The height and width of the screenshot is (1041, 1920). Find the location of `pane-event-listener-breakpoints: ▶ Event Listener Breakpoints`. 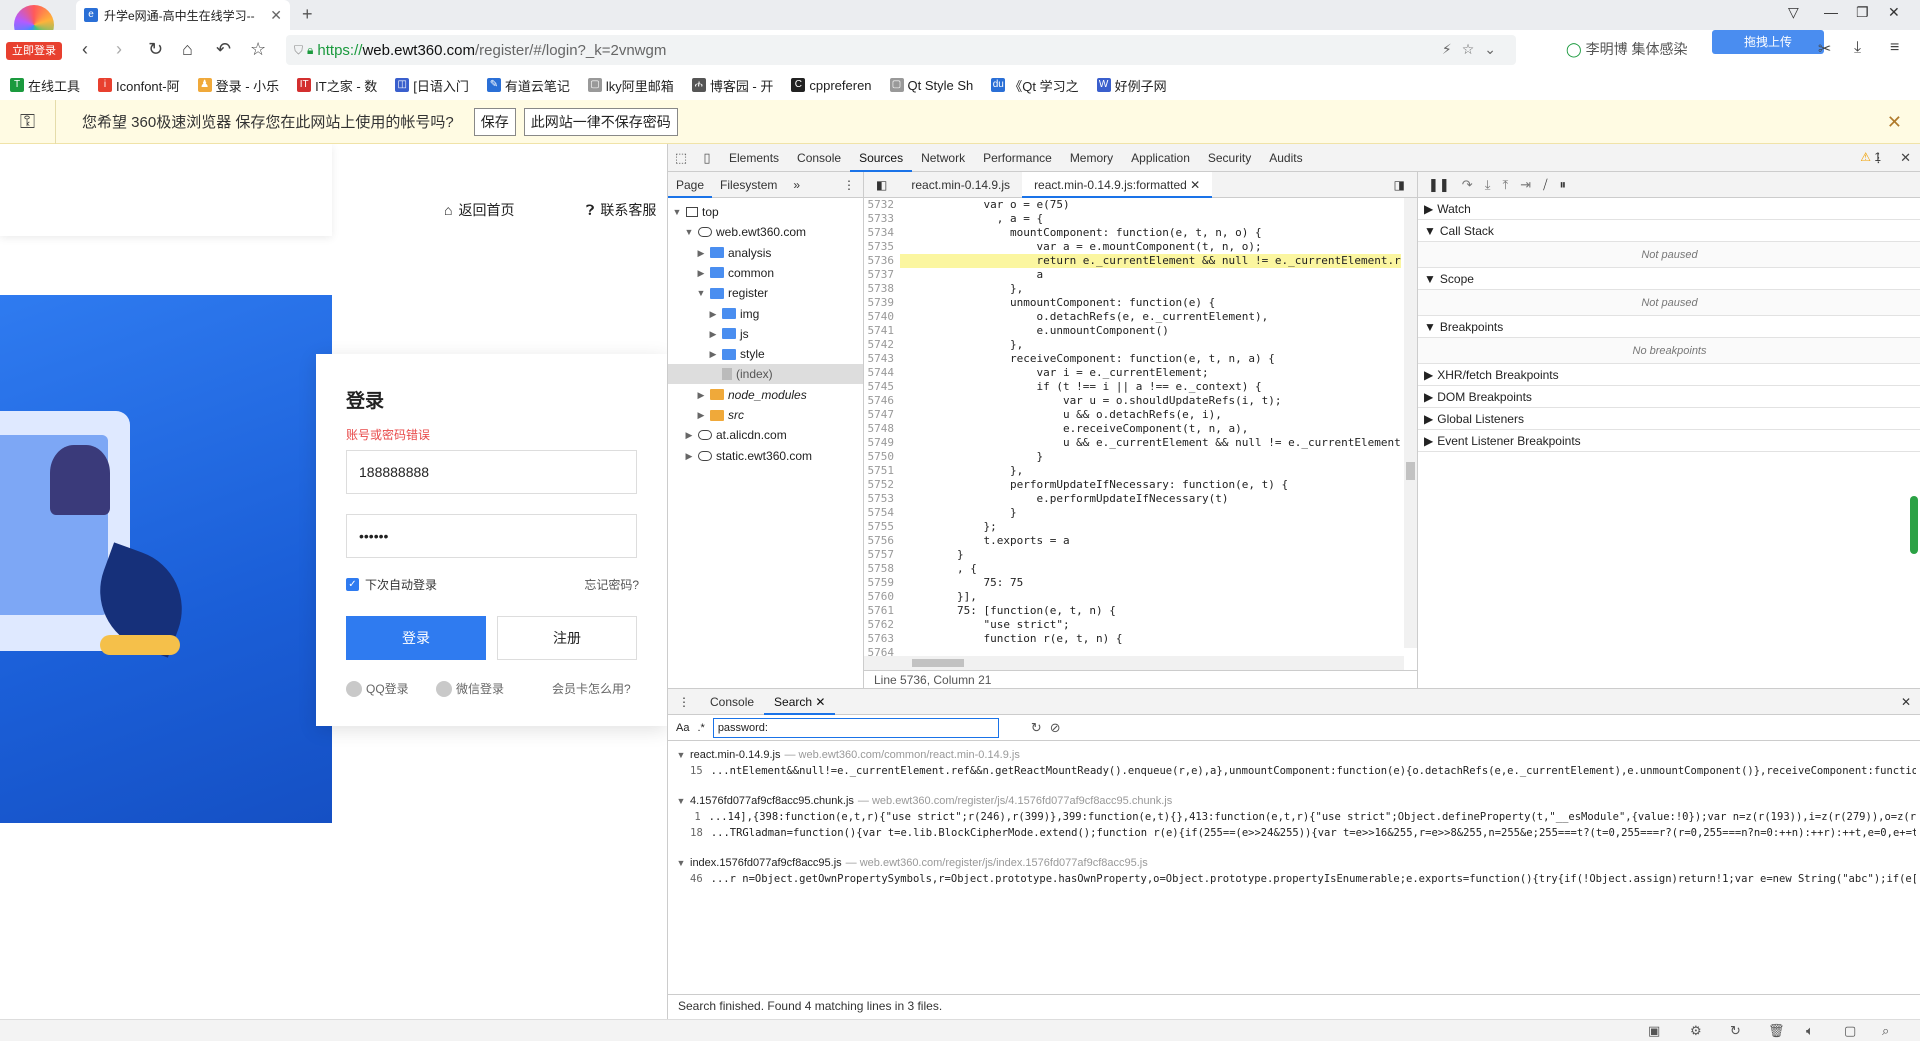

pane-event-listener-breakpoints: ▶ Event Listener Breakpoints is located at coordinates (1669, 441).